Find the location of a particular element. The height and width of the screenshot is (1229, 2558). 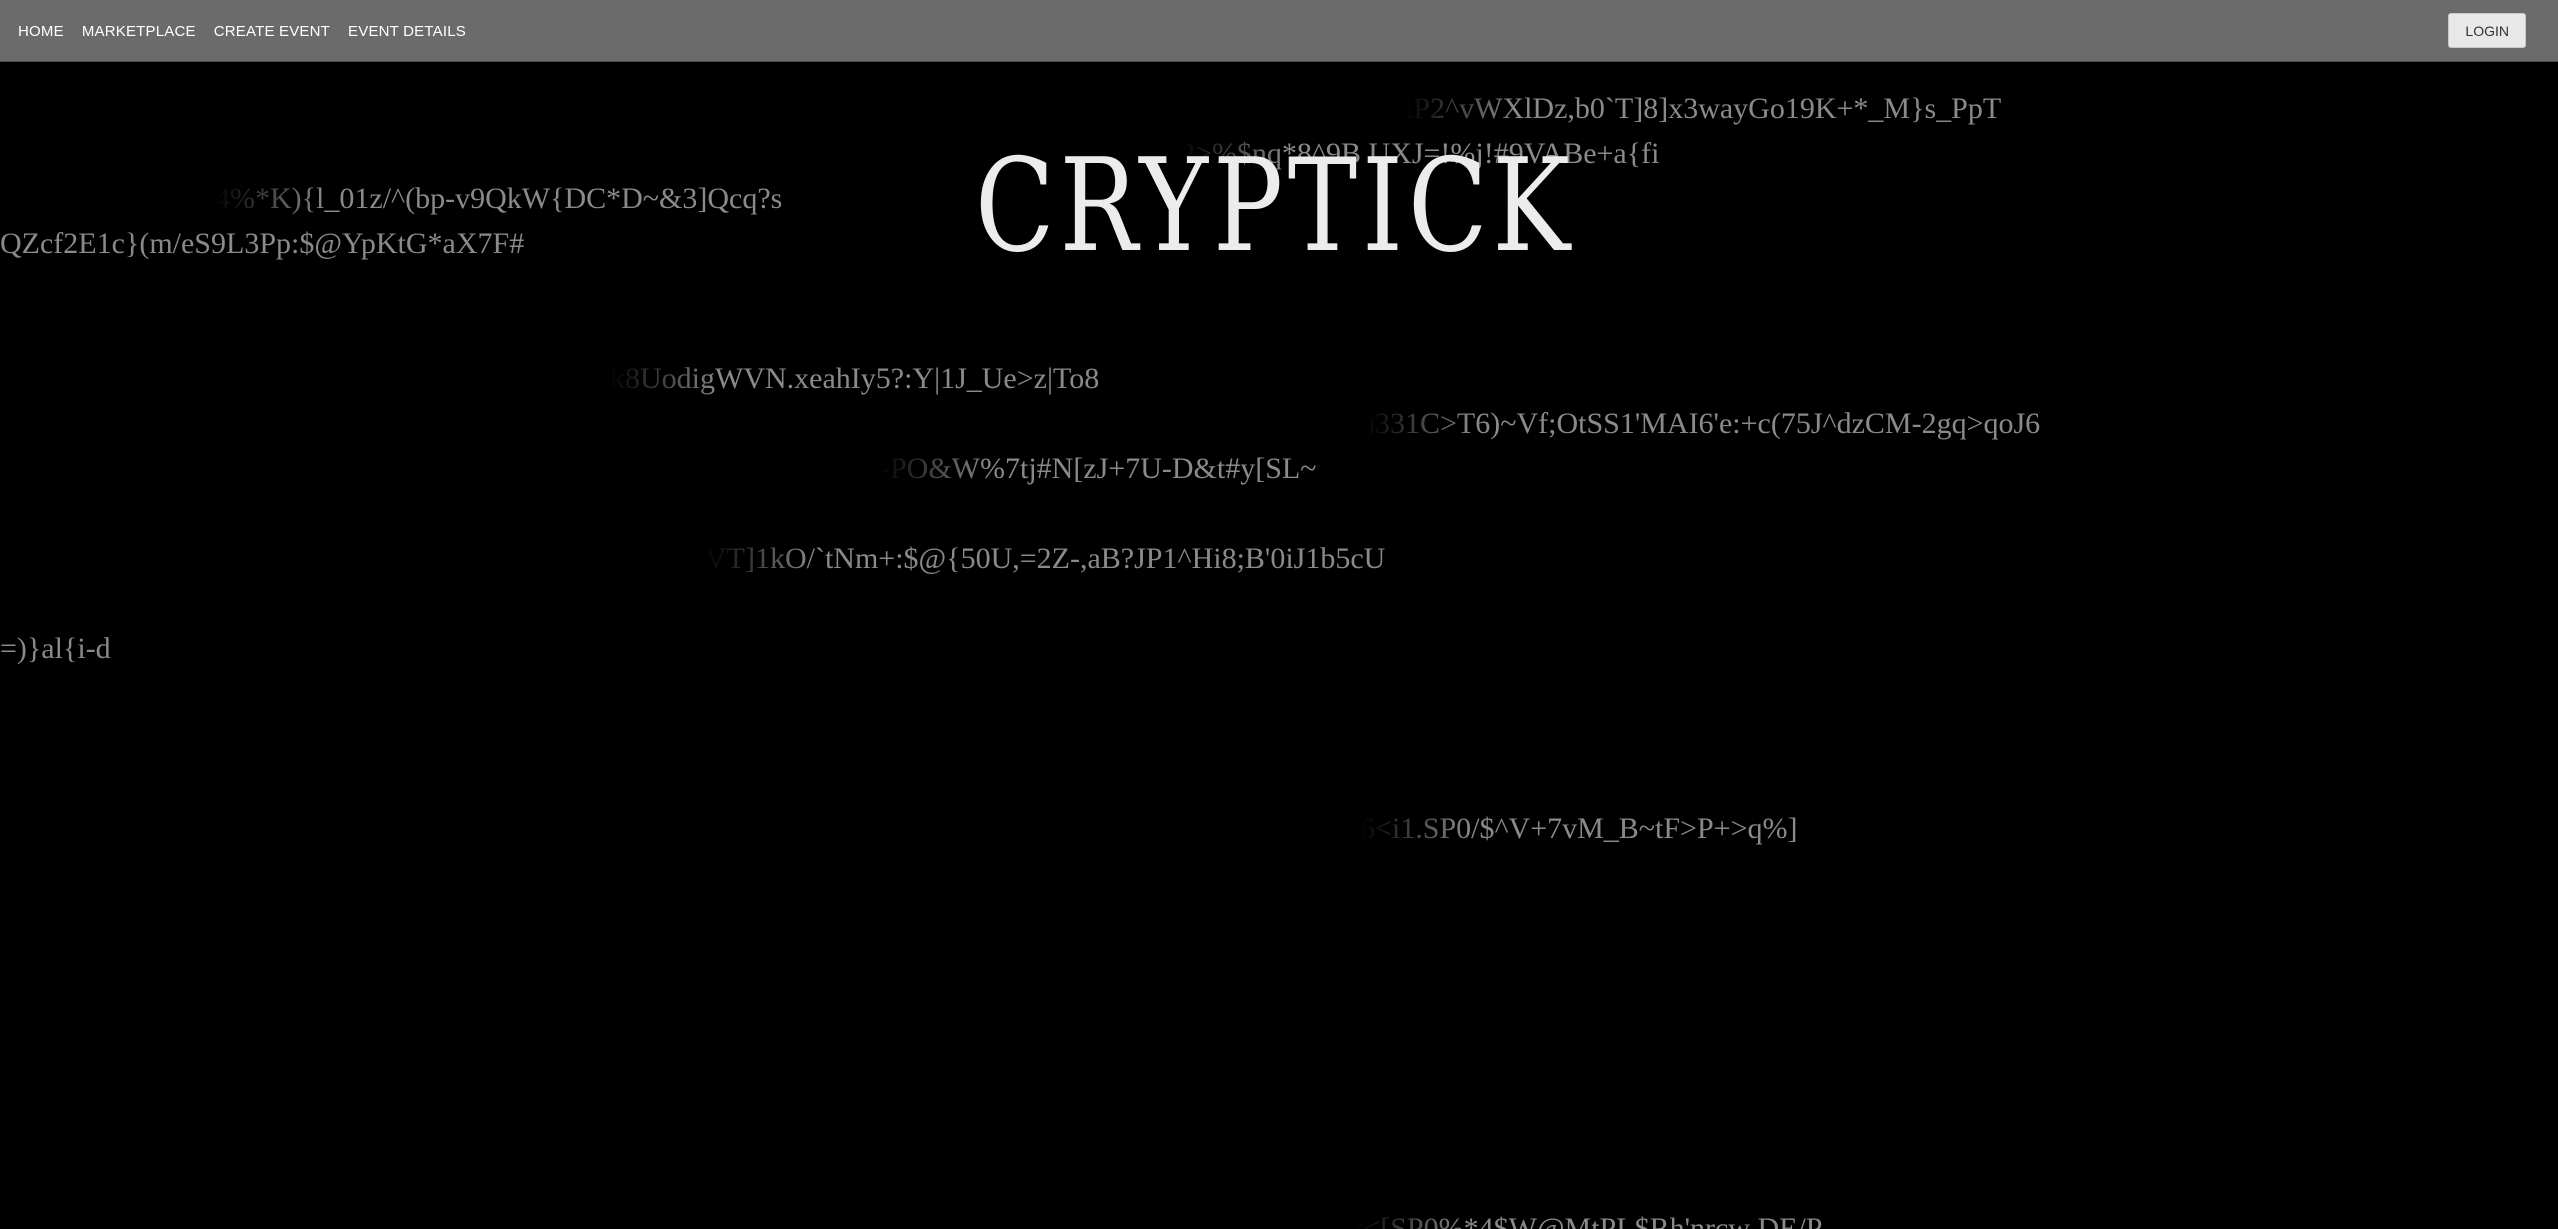

background-code-line: QZcf2E1c}(m/eS9L3Pp:$@YpKtG*aX7F# is located at coordinates (262, 243).